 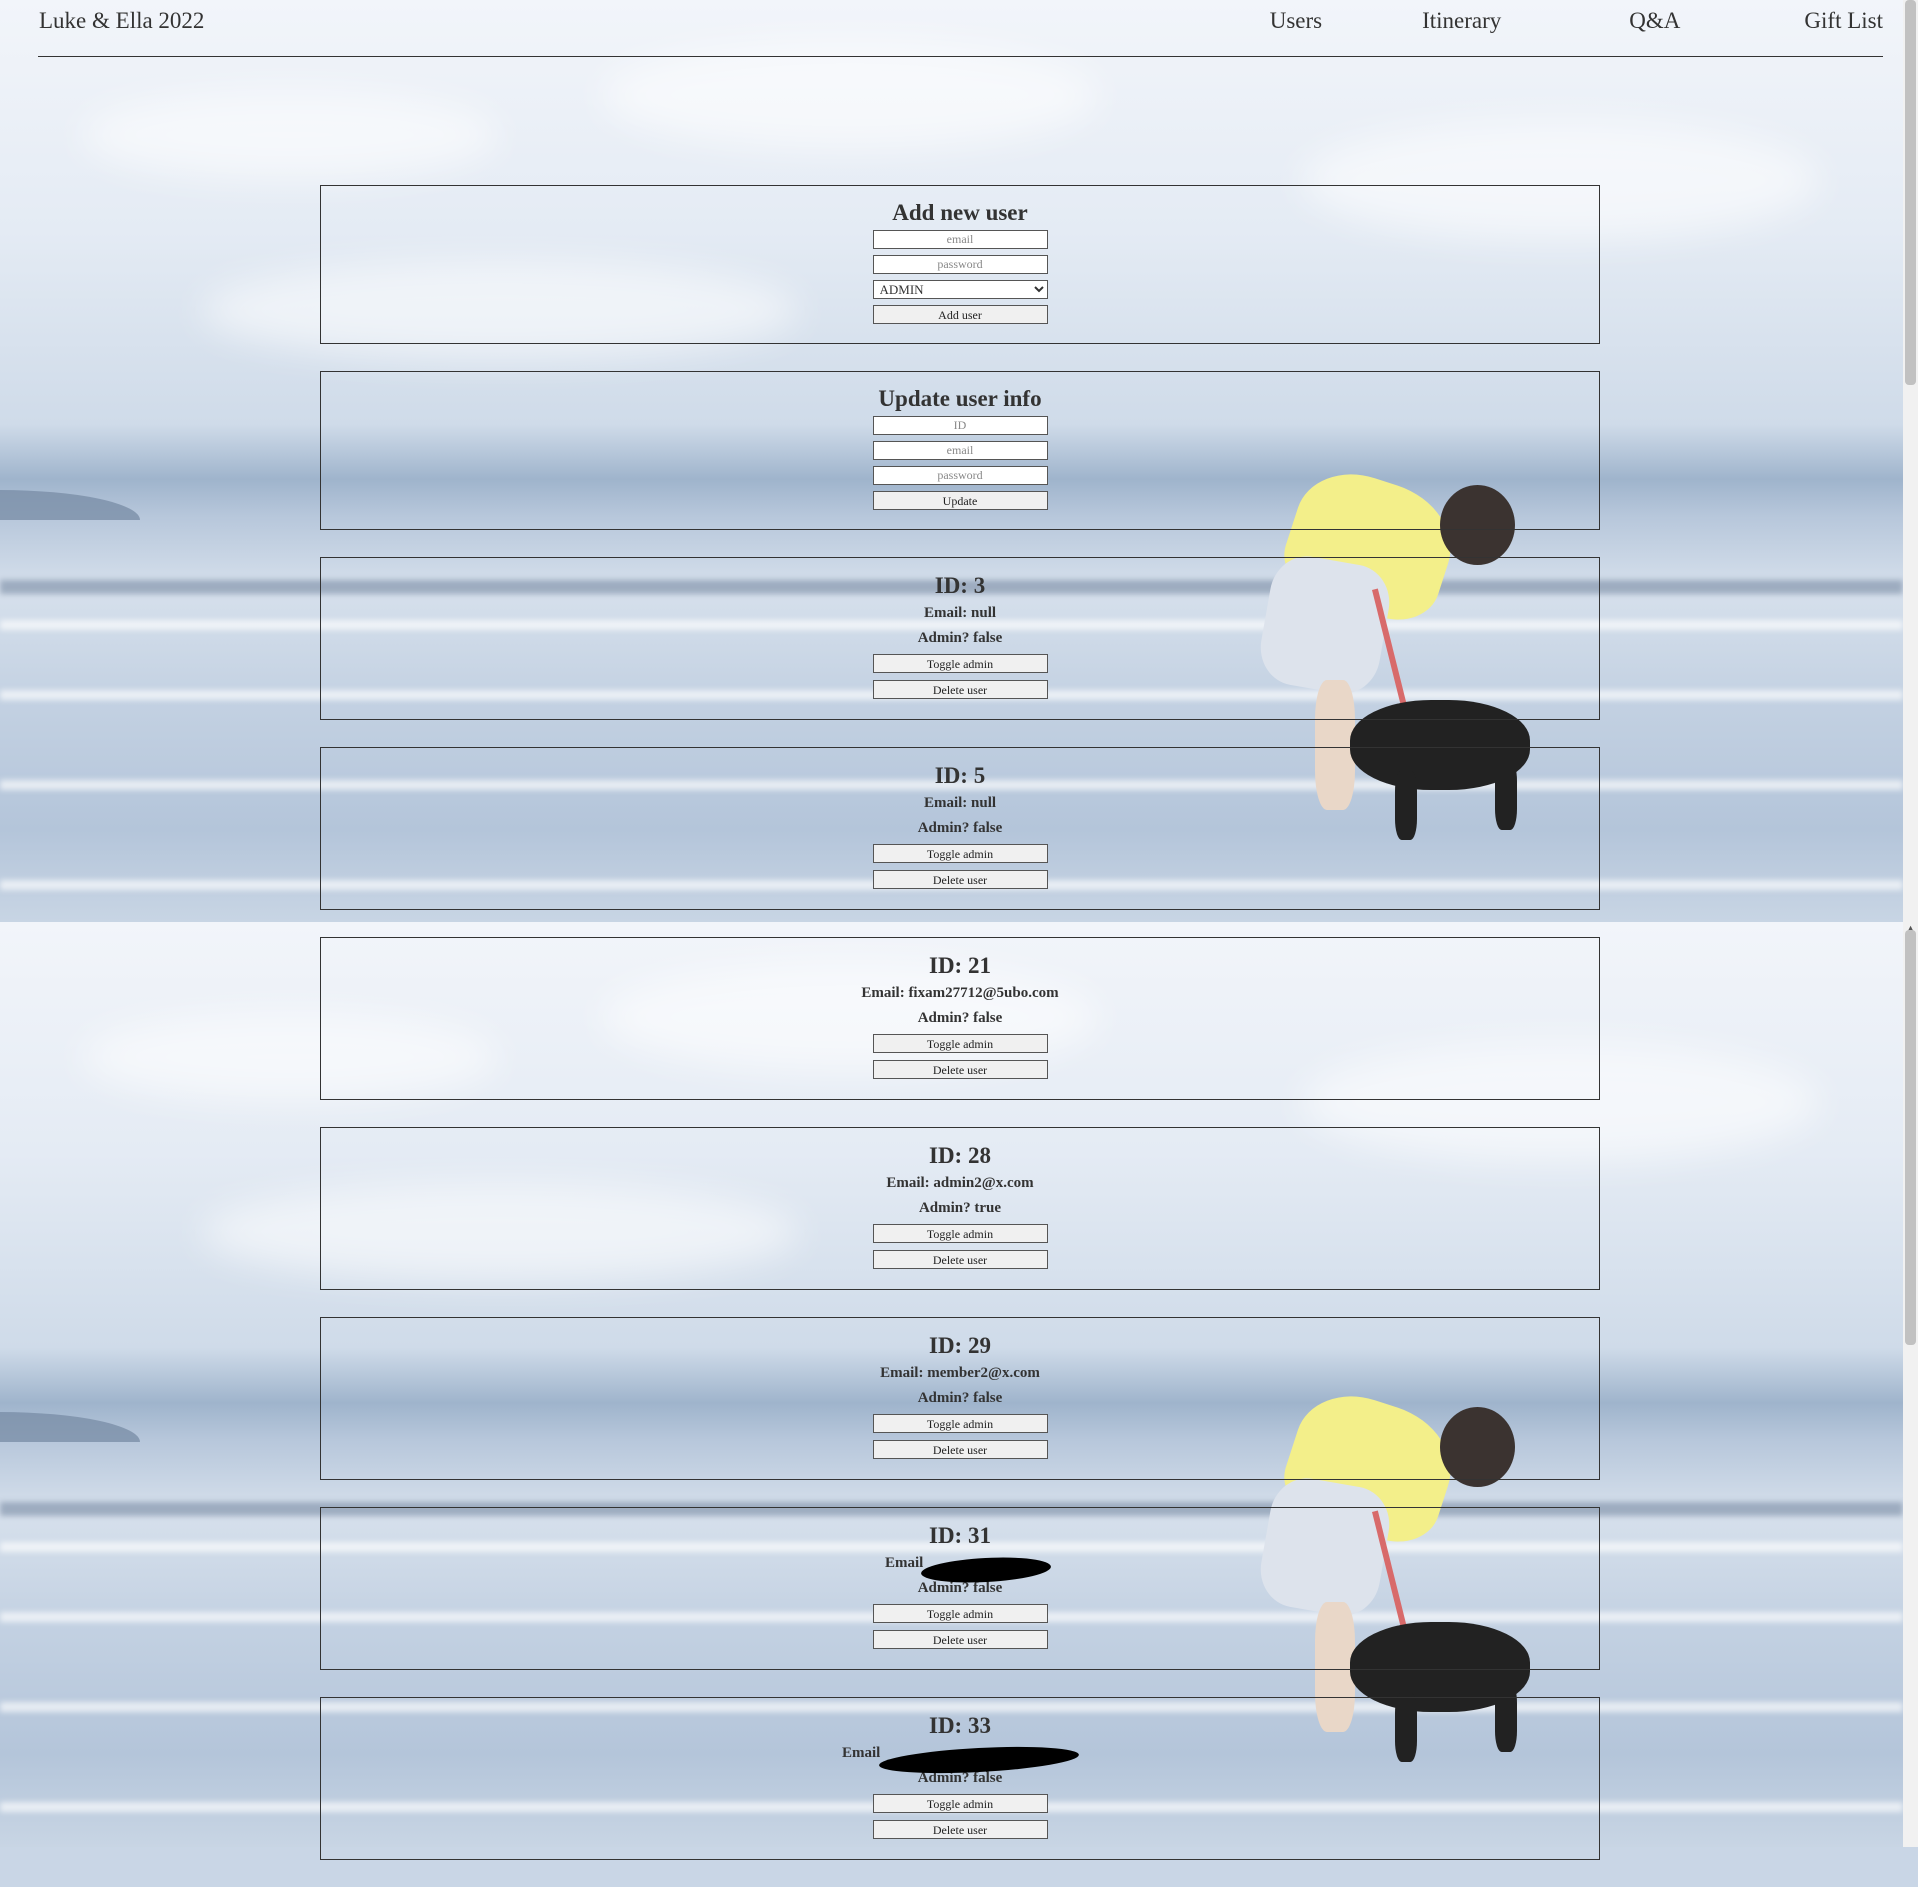 What do you see at coordinates (1910, 1137) in the screenshot?
I see `scrollbar-thumb-lower` at bounding box center [1910, 1137].